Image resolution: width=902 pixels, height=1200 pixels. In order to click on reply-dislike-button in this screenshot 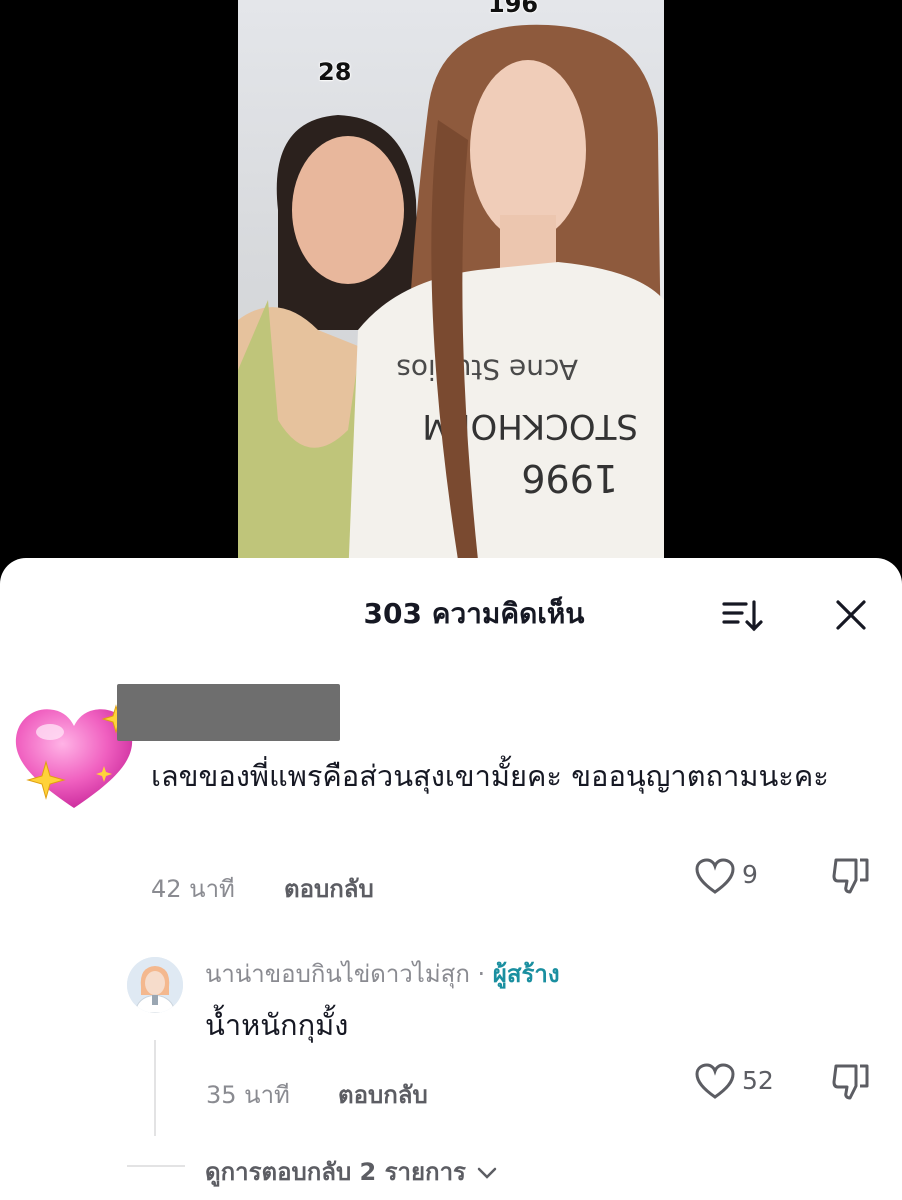, I will do `click(851, 1081)`.